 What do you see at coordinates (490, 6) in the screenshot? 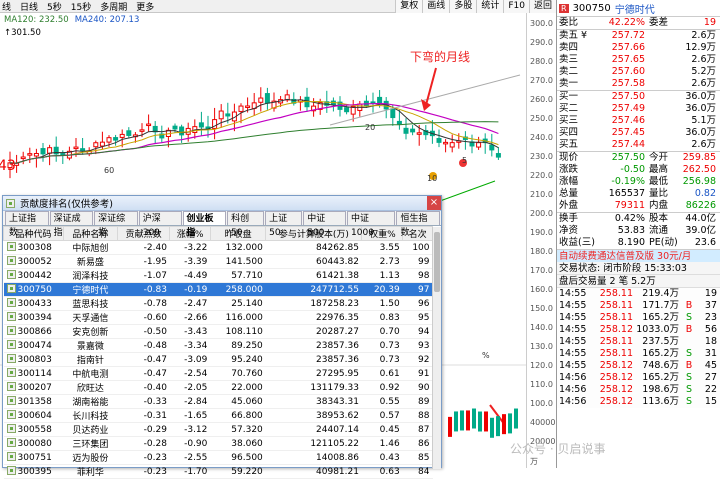
I see `toolbar-button: 统计` at bounding box center [490, 6].